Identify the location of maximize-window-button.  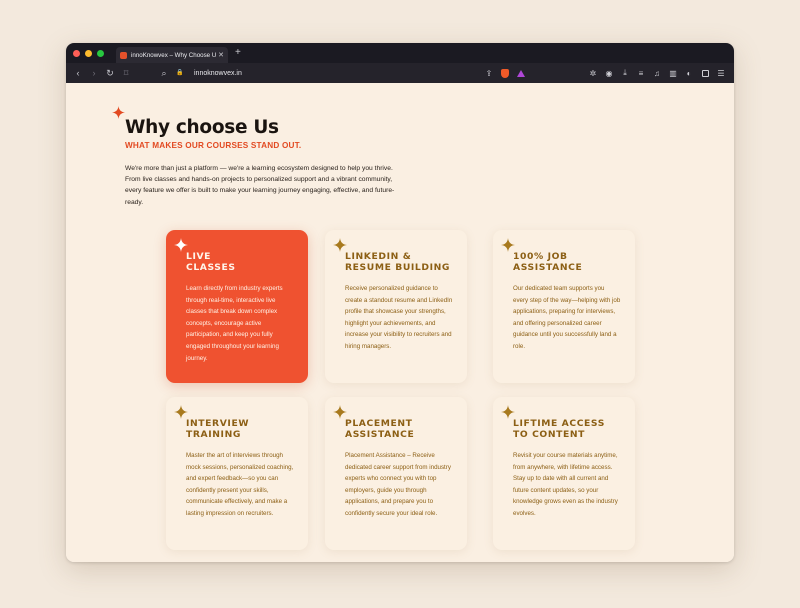
(100, 53).